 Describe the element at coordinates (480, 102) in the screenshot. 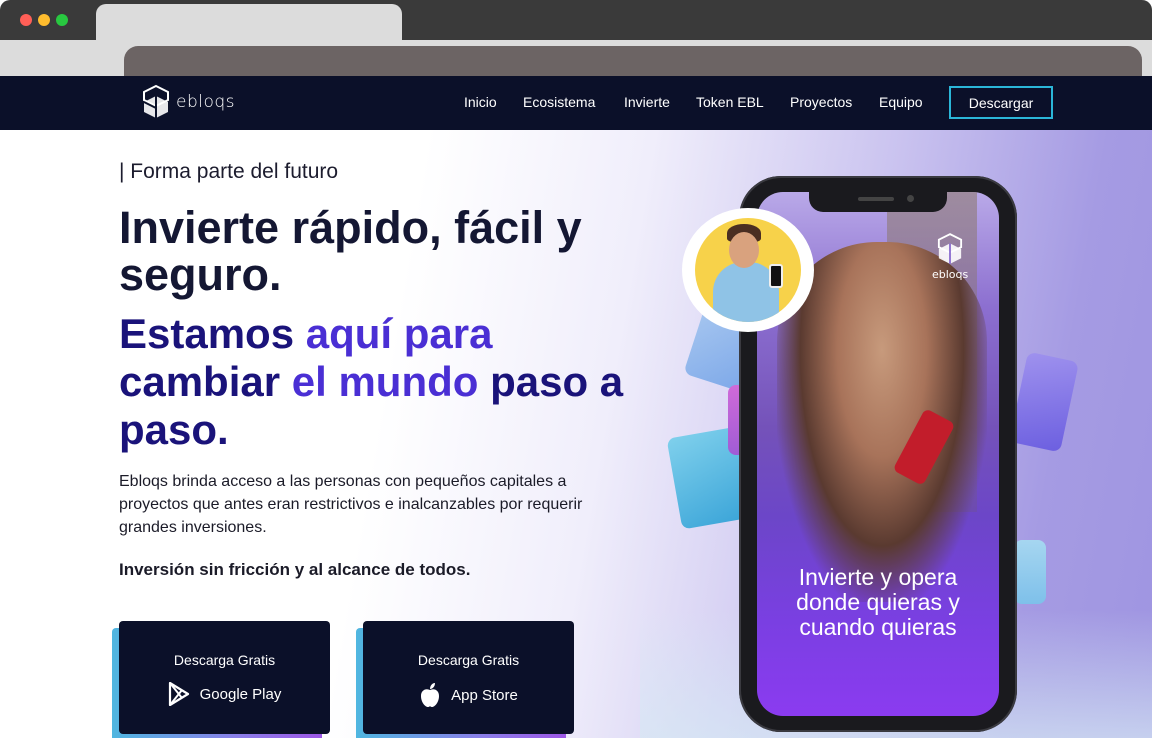

I see `nav-link-inicio: Inicio` at that location.